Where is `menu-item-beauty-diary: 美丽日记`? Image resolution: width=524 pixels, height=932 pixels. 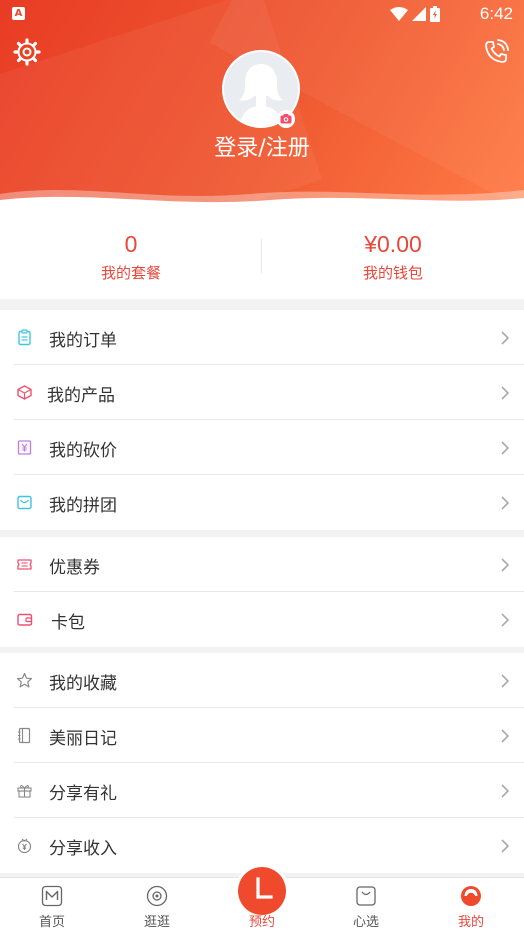 menu-item-beauty-diary: 美丽日记 is located at coordinates (262, 735).